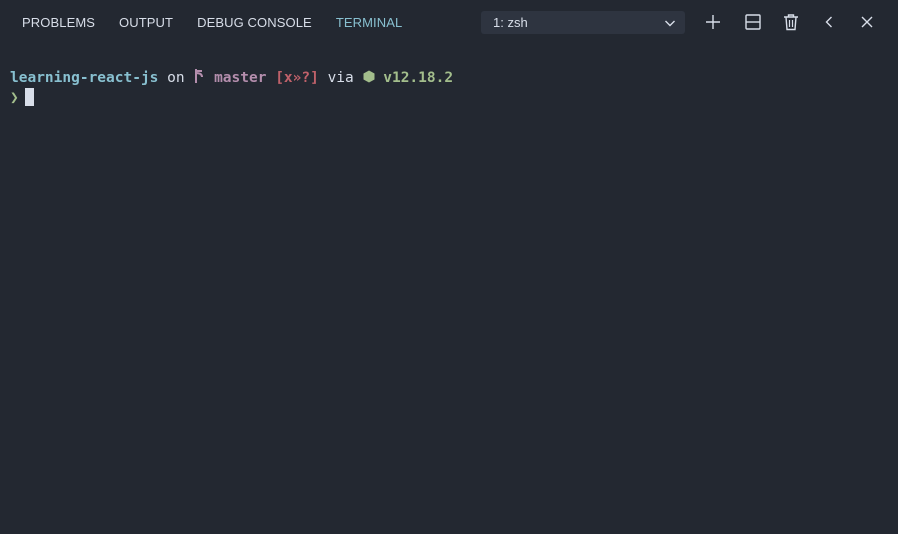  I want to click on git-branch-icon, so click(199, 76).